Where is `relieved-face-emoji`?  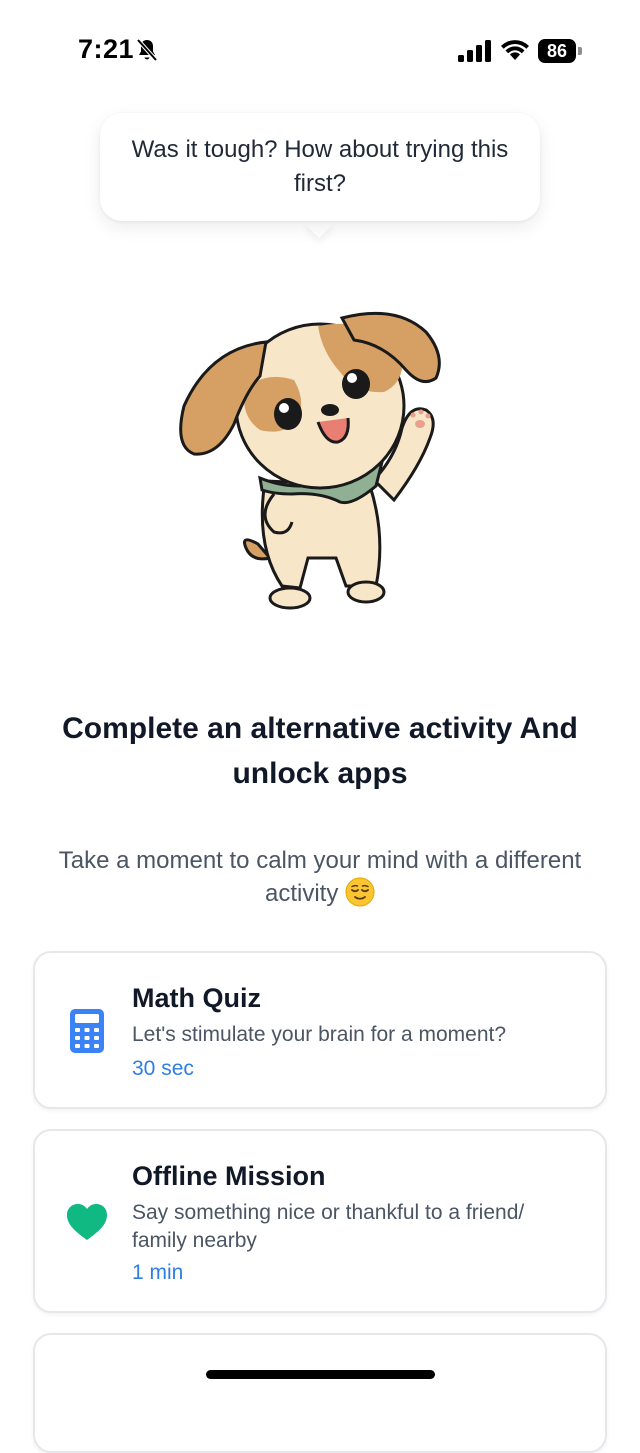
relieved-face-emoji is located at coordinates (360, 892).